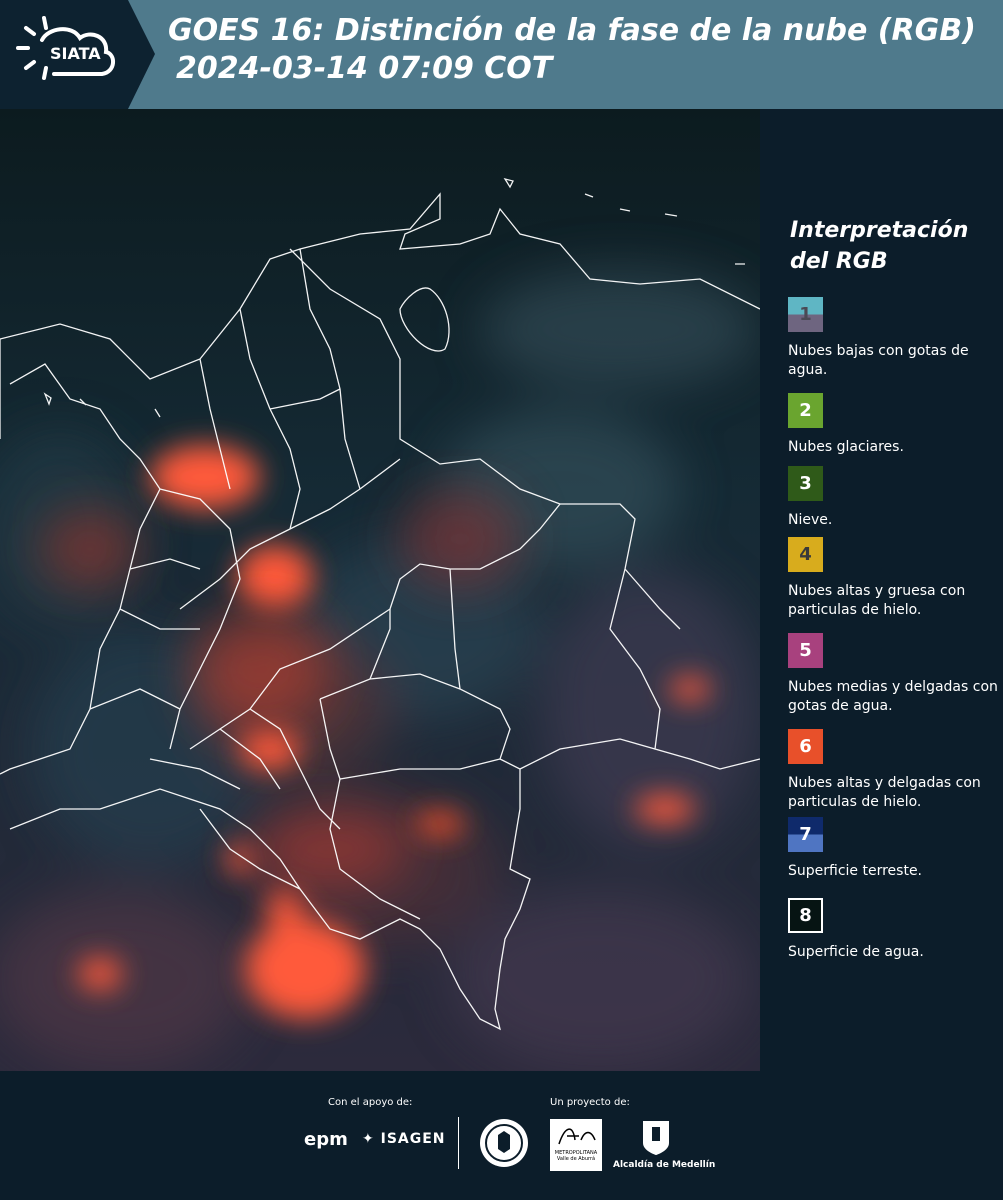 The image size is (1003, 1200). What do you see at coordinates (846, 447) in the screenshot?
I see `legend-label: Nubes glaciares.` at bounding box center [846, 447].